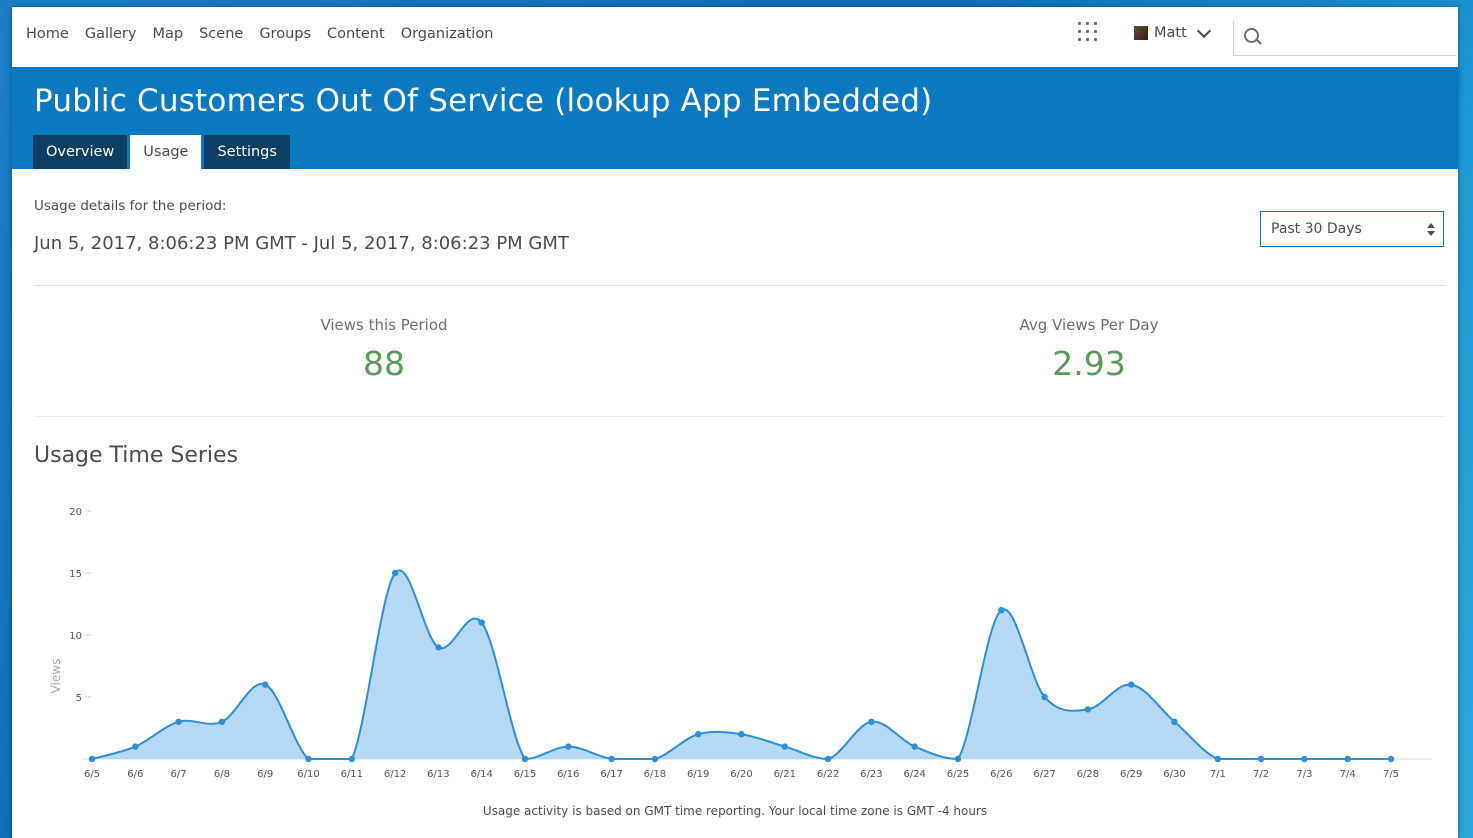  I want to click on x-tick-label: 6/30, so click(1174, 774).